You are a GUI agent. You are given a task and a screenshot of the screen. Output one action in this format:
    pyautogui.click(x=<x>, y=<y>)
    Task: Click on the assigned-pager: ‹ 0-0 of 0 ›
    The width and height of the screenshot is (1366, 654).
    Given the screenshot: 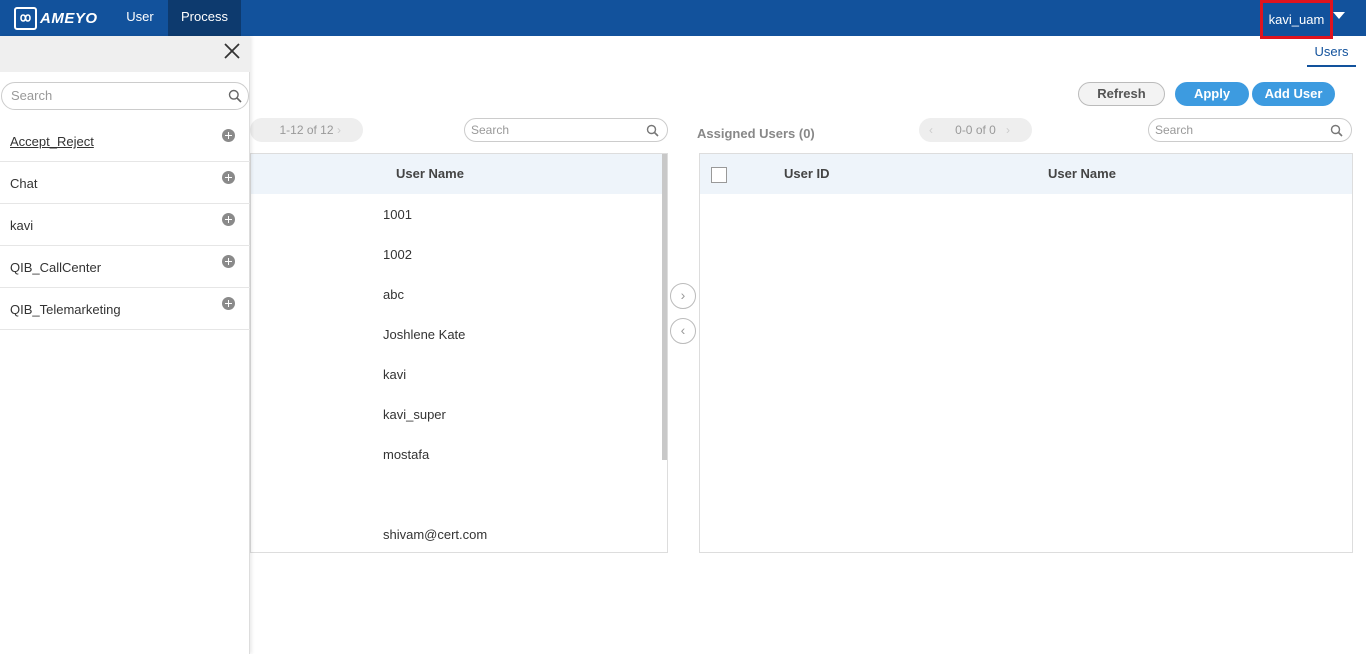 What is the action you would take?
    pyautogui.click(x=975, y=130)
    